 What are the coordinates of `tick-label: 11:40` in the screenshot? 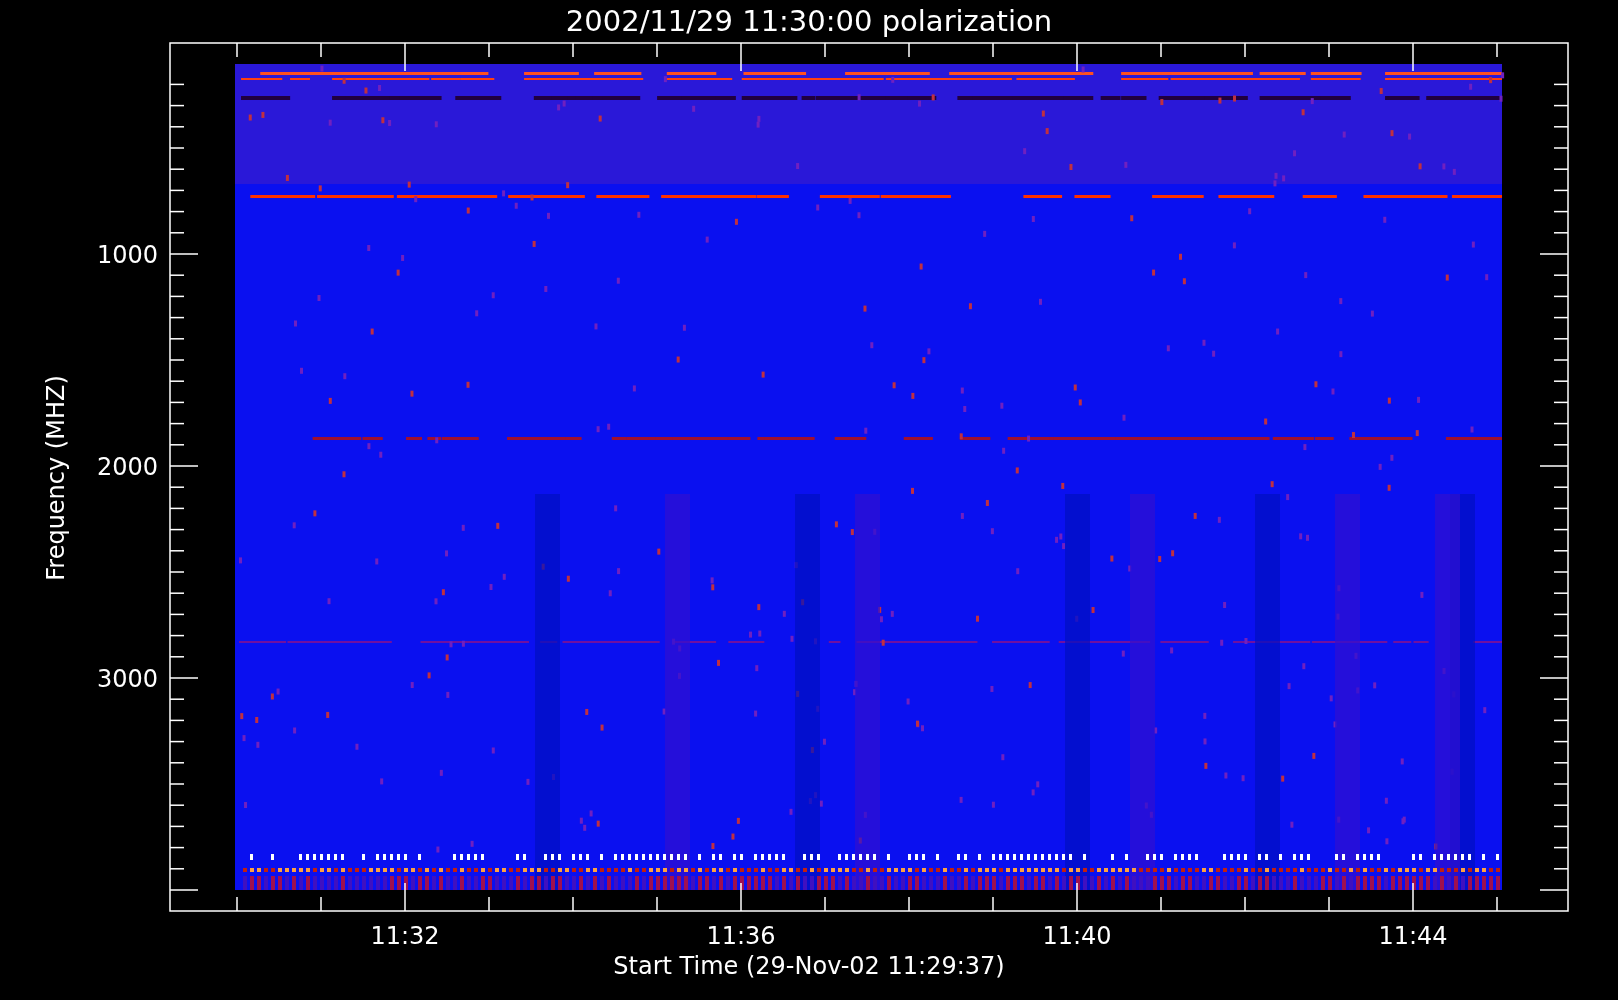 It's located at (1077, 936).